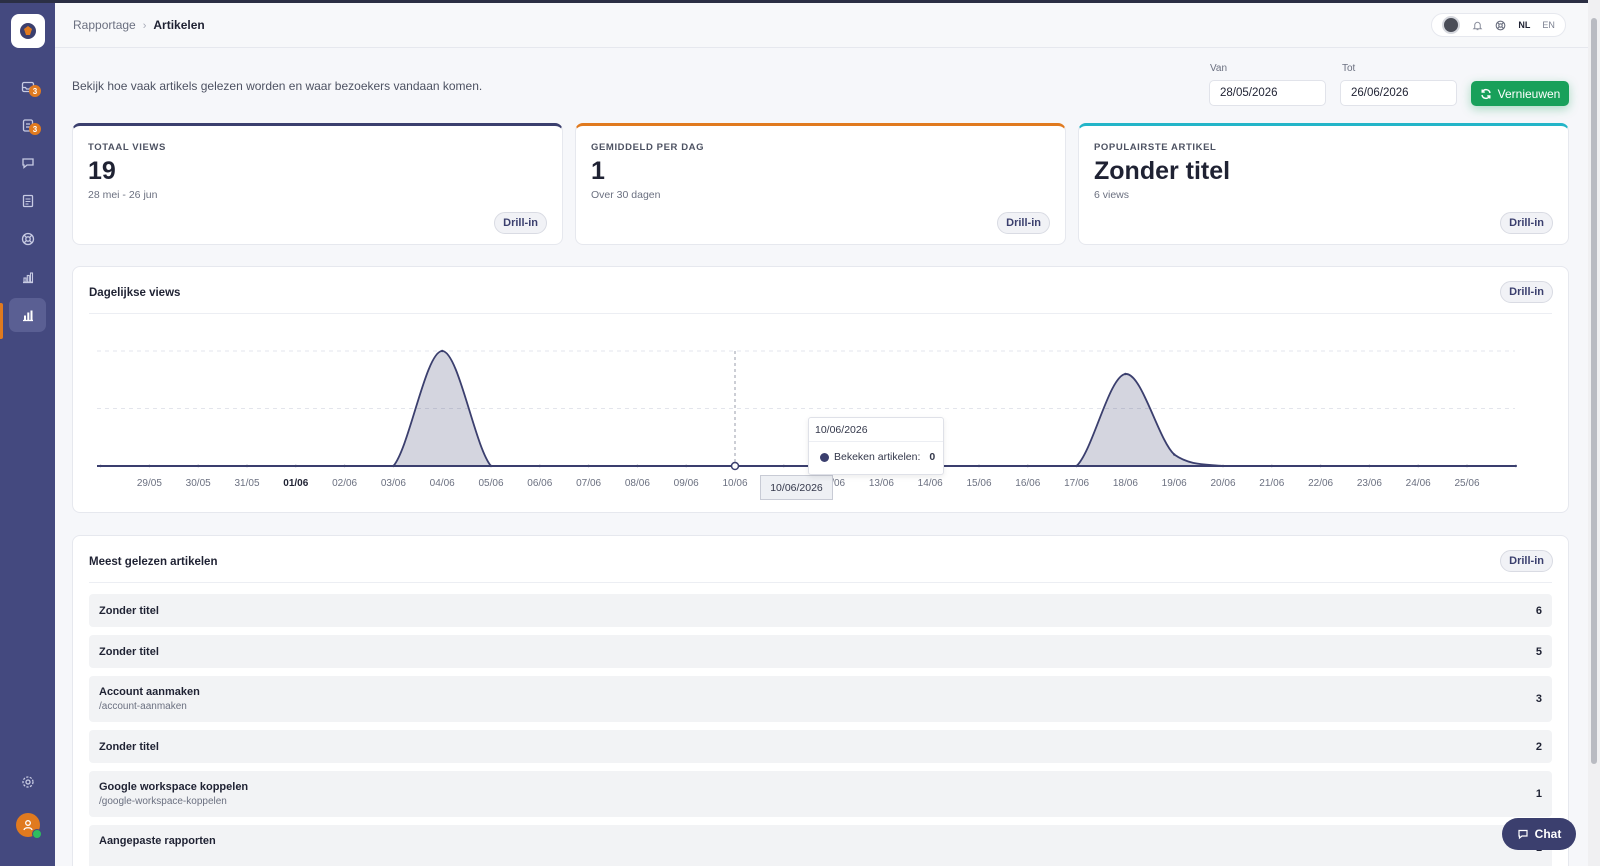 The image size is (1600, 866). I want to click on x-tick-label: 02/06, so click(344, 483).